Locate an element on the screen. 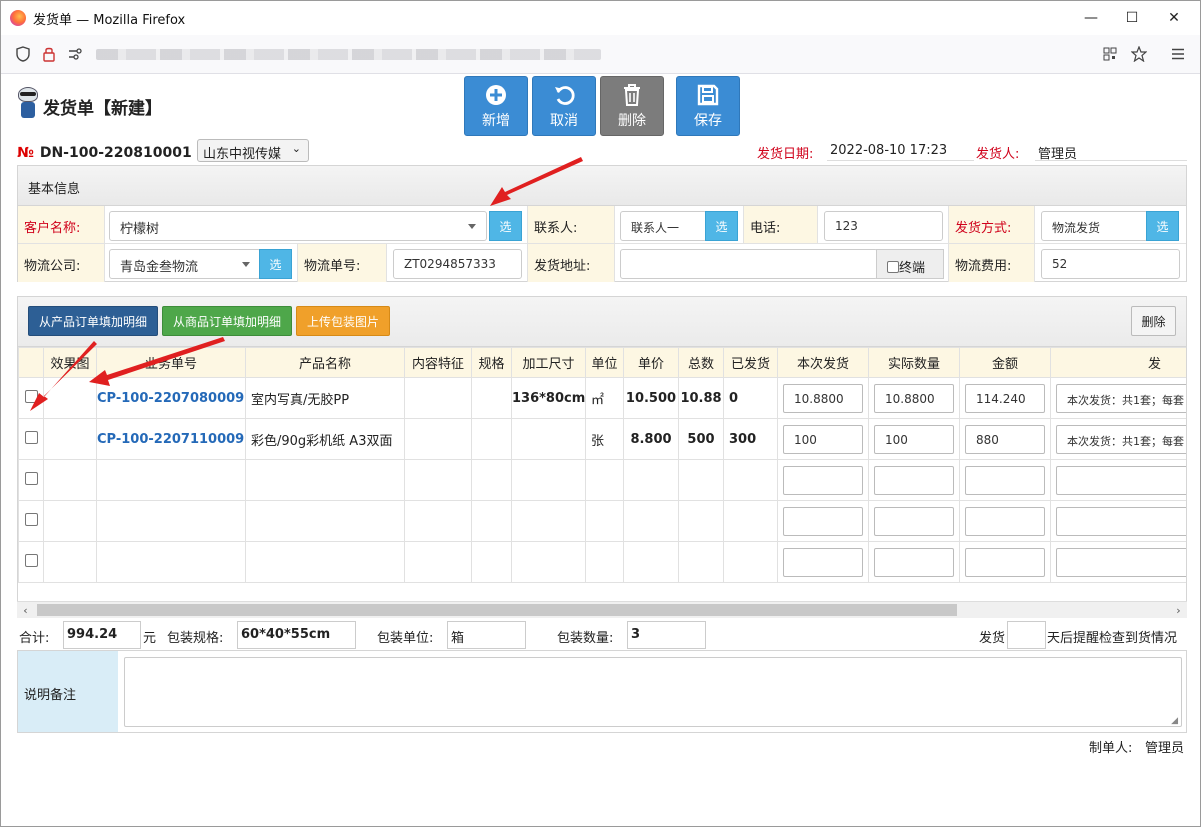 The image size is (1201, 827). terminal-checkbox: 终端 is located at coordinates (910, 264).